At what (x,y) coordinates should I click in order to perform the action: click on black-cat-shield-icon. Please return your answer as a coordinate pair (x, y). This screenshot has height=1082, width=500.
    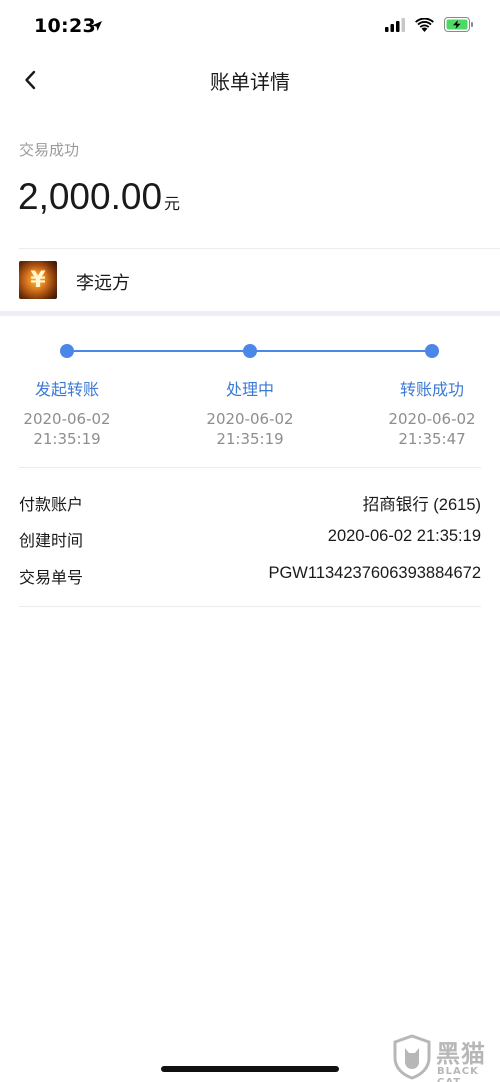
    Looking at the image, I should click on (412, 1057).